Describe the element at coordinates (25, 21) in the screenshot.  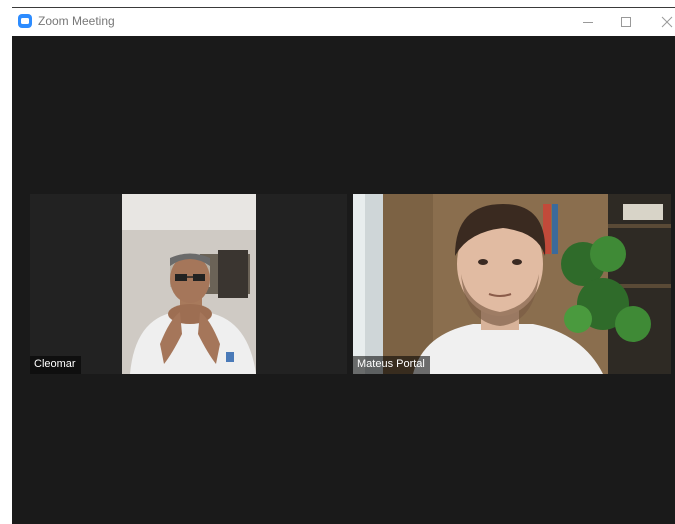
I see `zoom-logo-icon` at that location.